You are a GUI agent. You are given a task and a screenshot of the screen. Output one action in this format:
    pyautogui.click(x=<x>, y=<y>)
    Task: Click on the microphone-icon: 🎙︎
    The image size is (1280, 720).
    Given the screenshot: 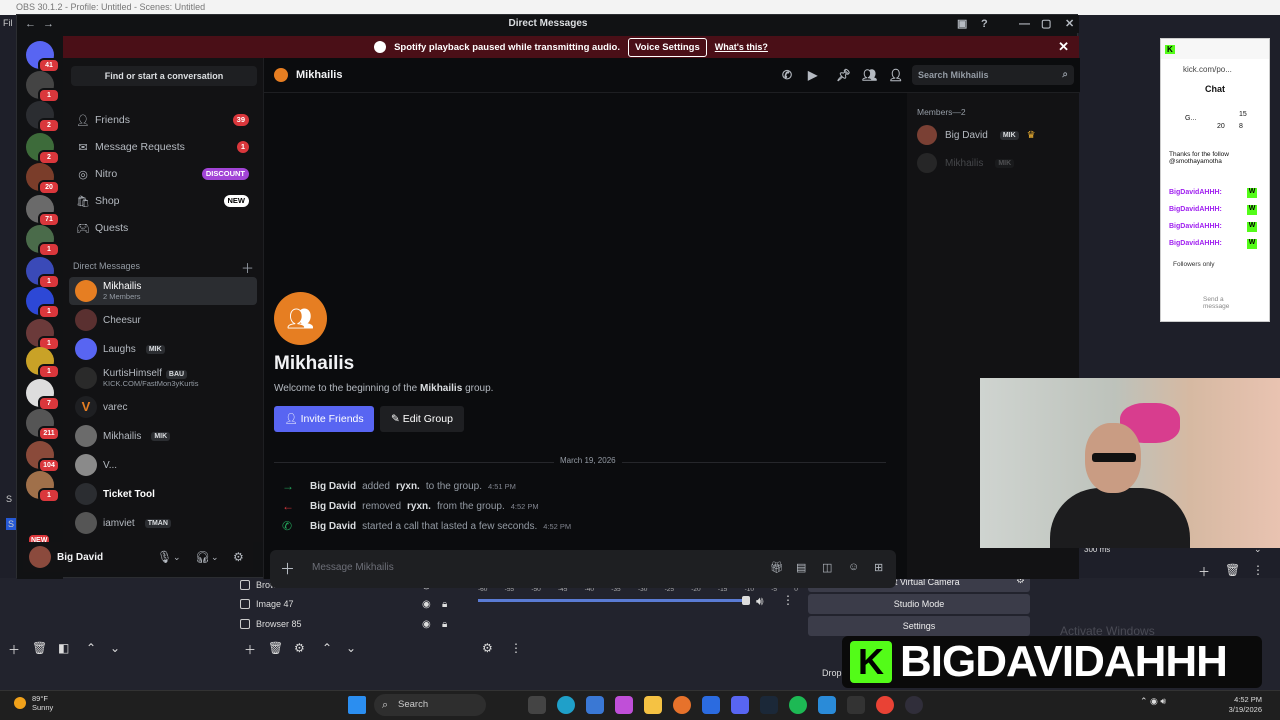 What is the action you would take?
    pyautogui.click(x=164, y=557)
    